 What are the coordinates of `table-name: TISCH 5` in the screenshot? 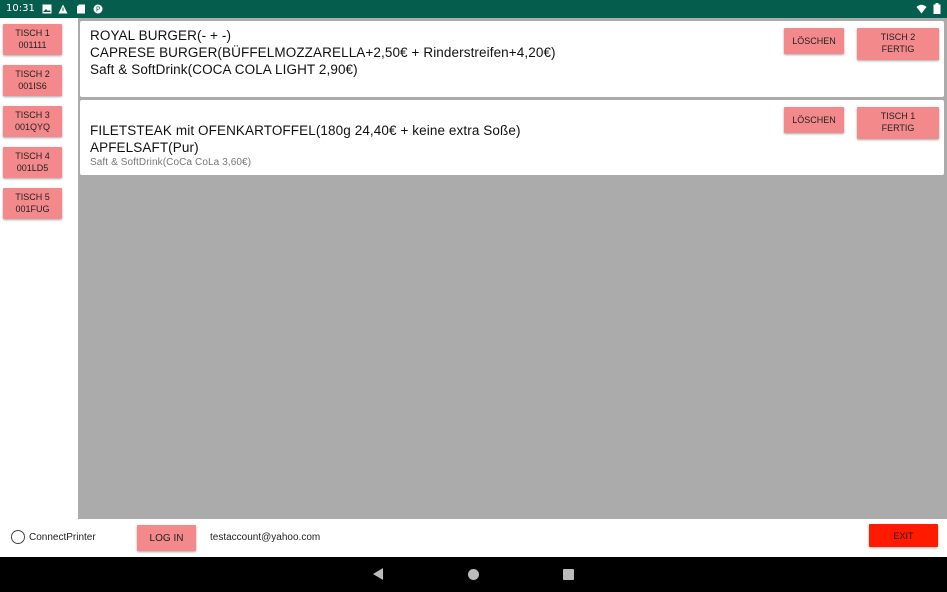 It's located at (32, 197).